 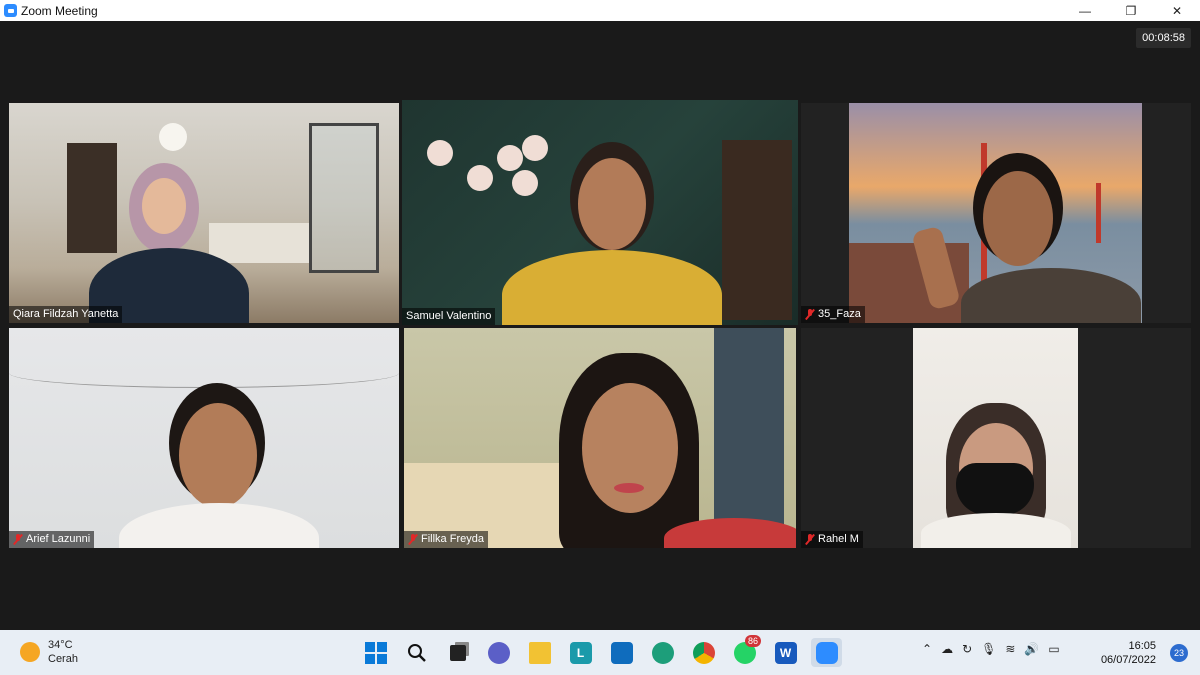 What do you see at coordinates (629, 488) in the screenshot?
I see `lips` at bounding box center [629, 488].